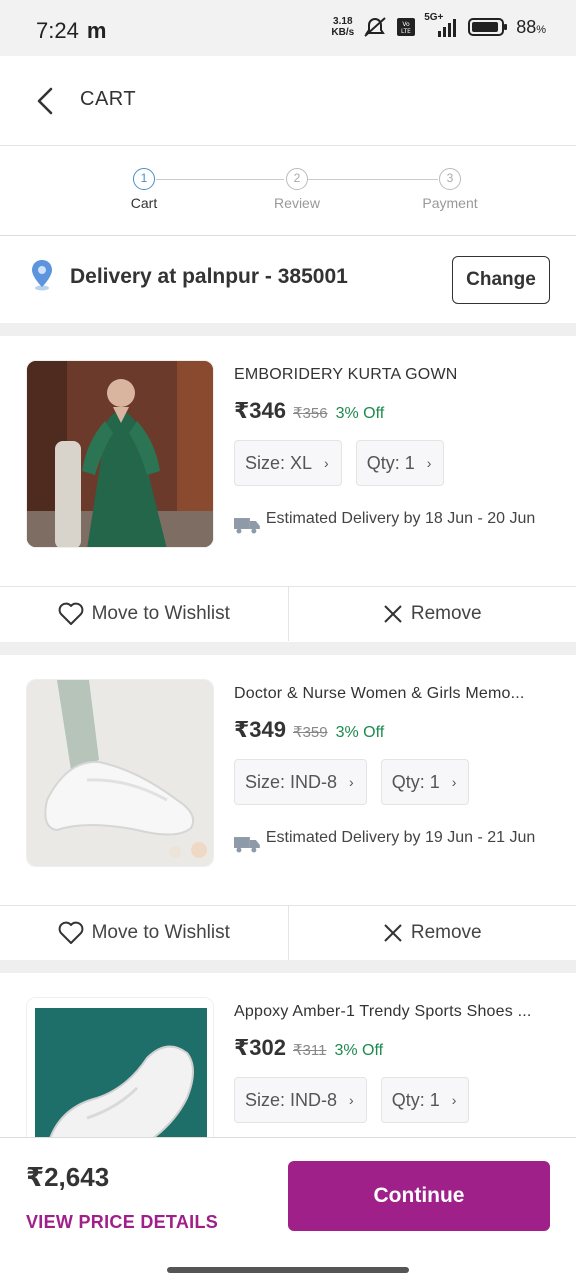 This screenshot has height=1280, width=576. What do you see at coordinates (394, 519) in the screenshot?
I see `delivery-estimate: Estimated Delivery by 18 Jun - 20 Jun` at bounding box center [394, 519].